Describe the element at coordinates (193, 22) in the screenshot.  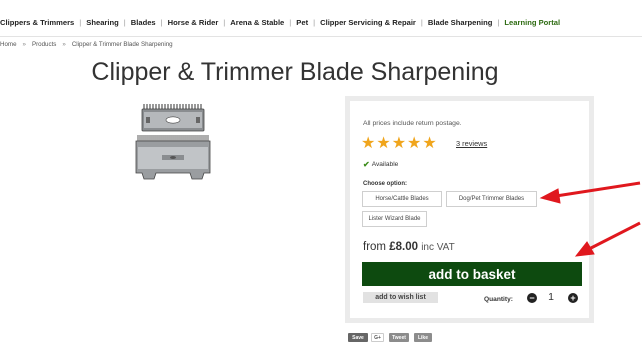
I see `nav-horse-rider: Horse & Rider` at that location.